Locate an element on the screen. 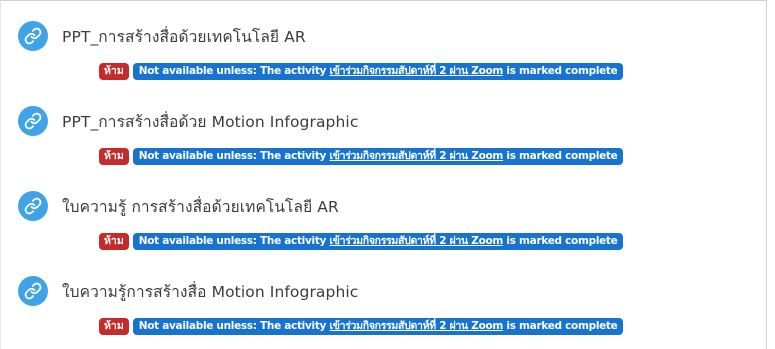 The width and height of the screenshot is (775, 349). activity-title-link: PPT_การสร้างสื่อด้วยเทคโนโลยี AR is located at coordinates (184, 36).